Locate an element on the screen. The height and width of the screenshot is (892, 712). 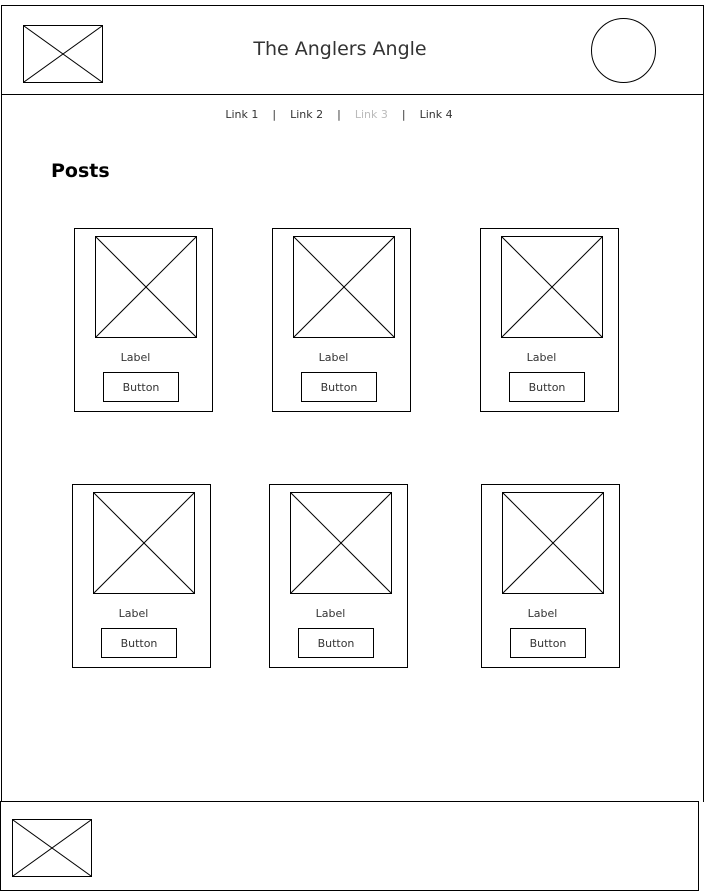
nav-link-3: Link 3 is located at coordinates (371, 114).